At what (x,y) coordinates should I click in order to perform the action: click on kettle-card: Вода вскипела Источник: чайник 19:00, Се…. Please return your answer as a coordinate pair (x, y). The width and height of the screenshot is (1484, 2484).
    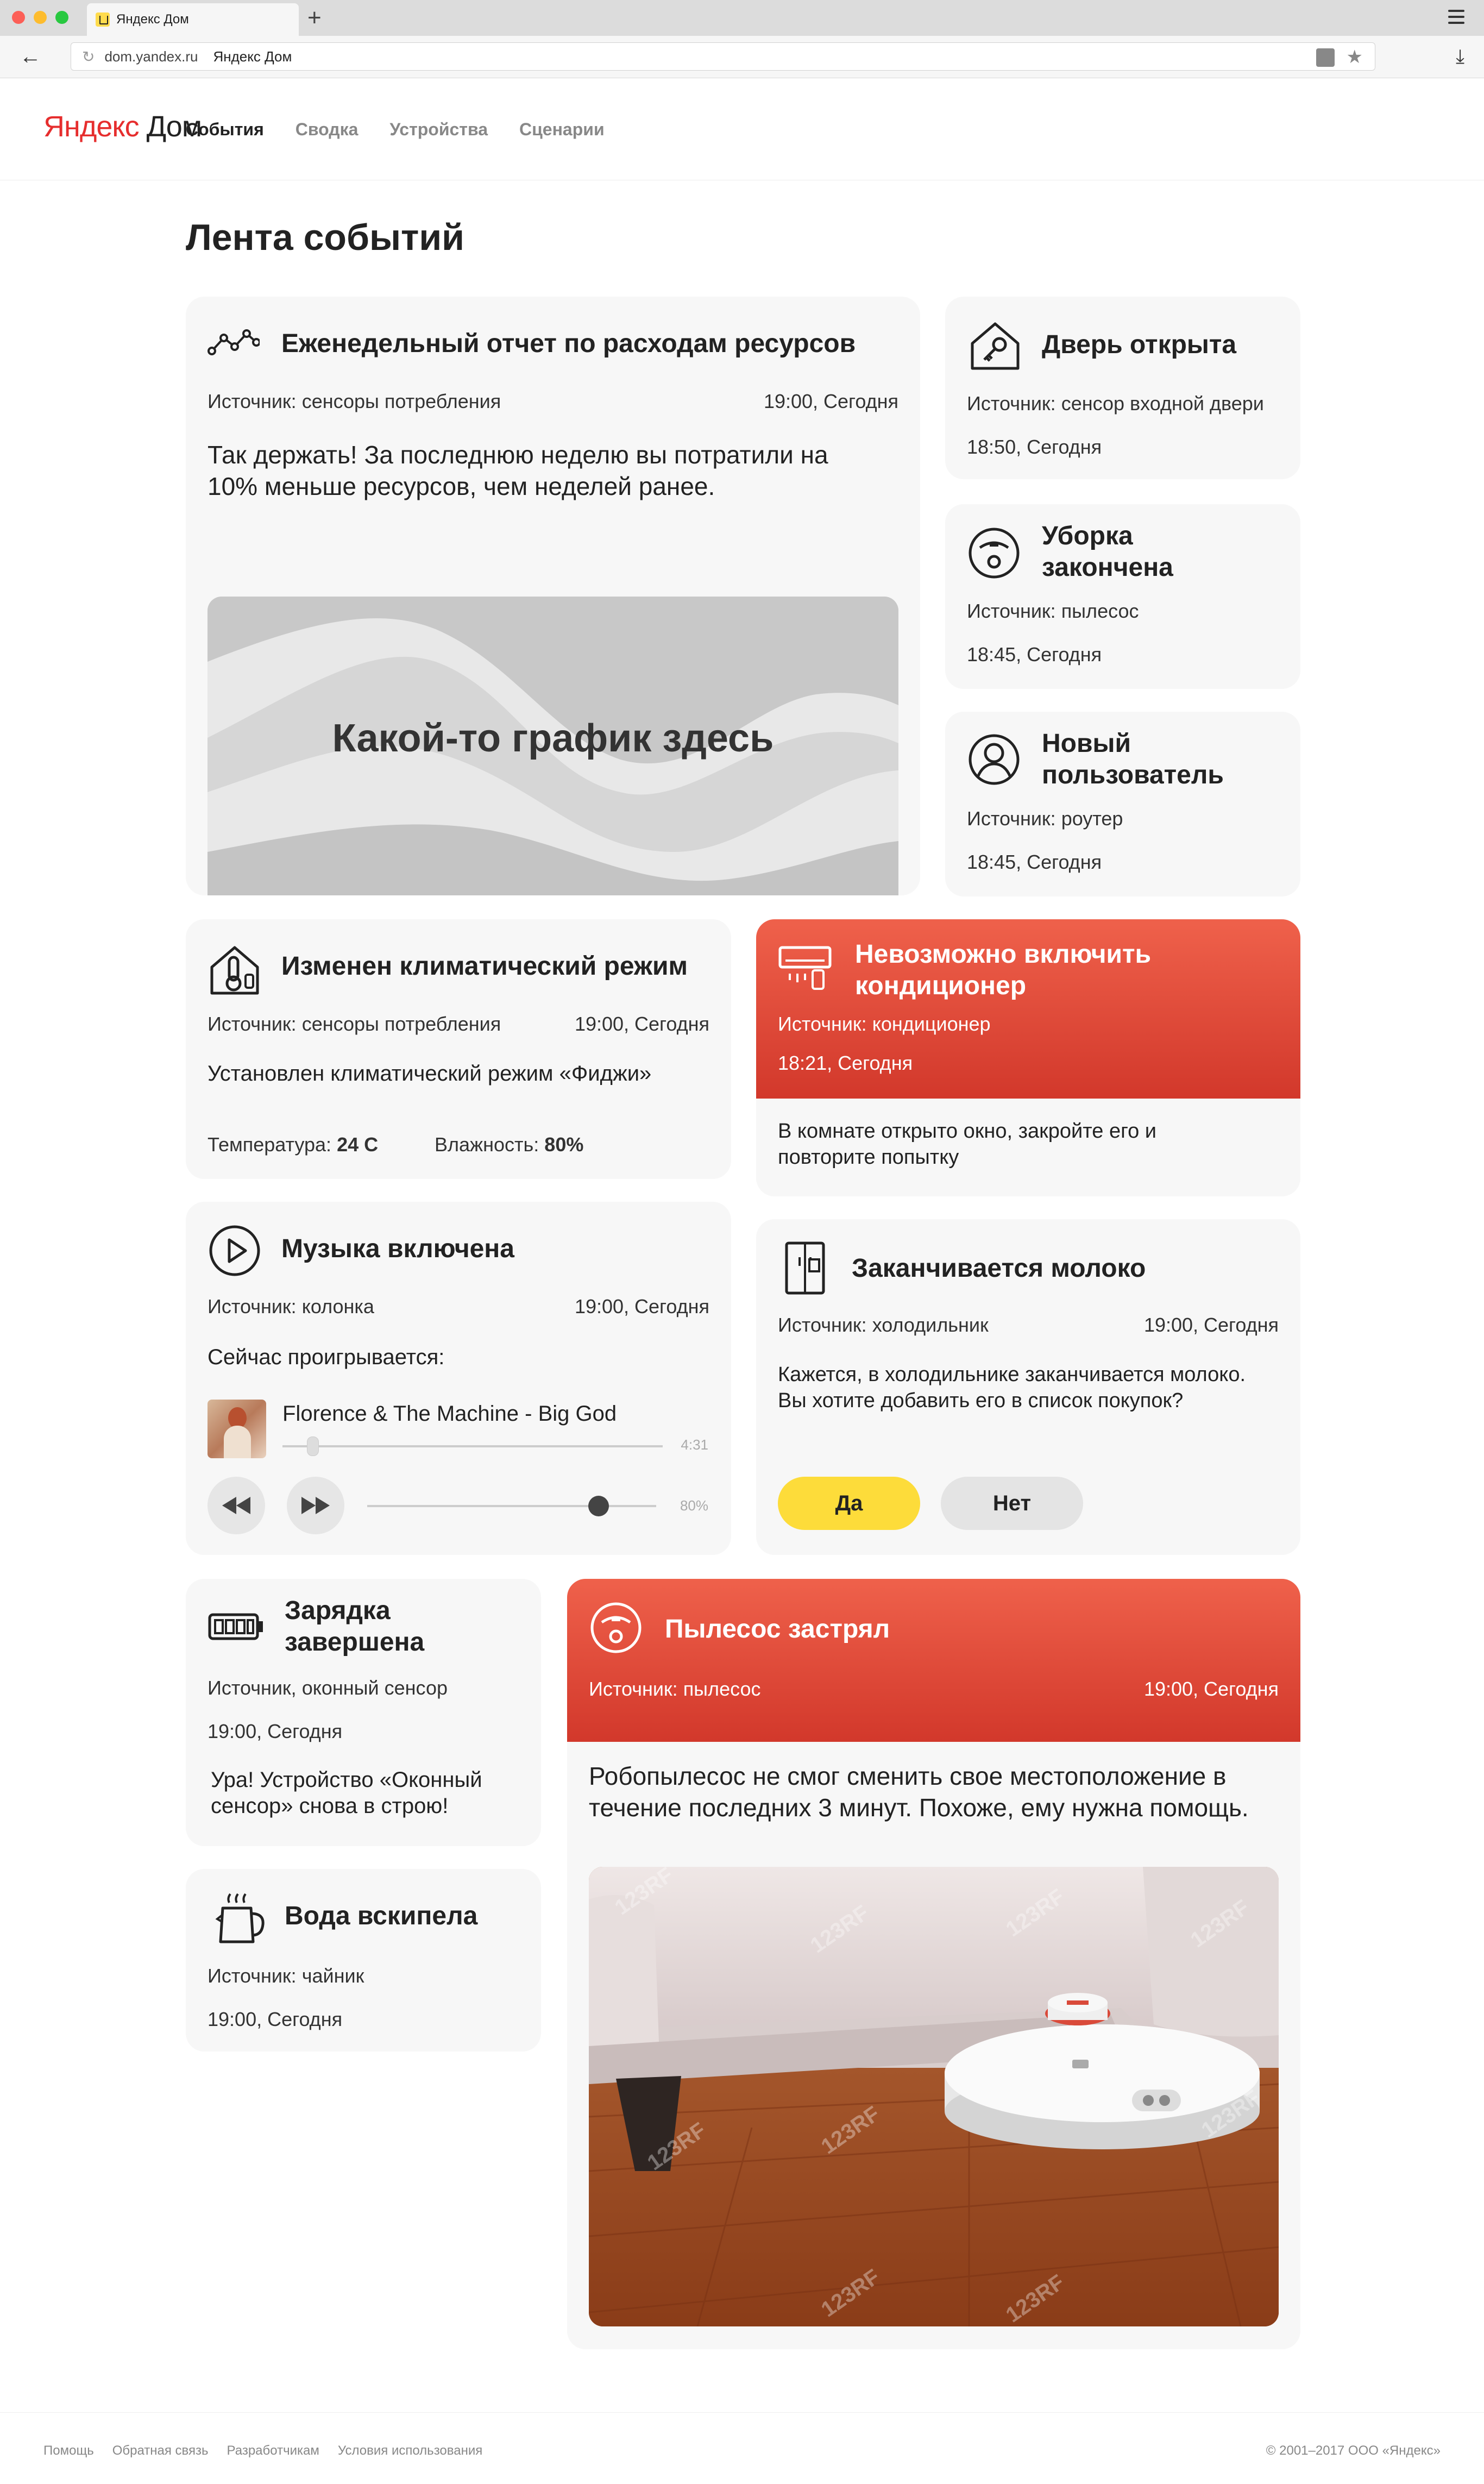
    Looking at the image, I should click on (363, 1961).